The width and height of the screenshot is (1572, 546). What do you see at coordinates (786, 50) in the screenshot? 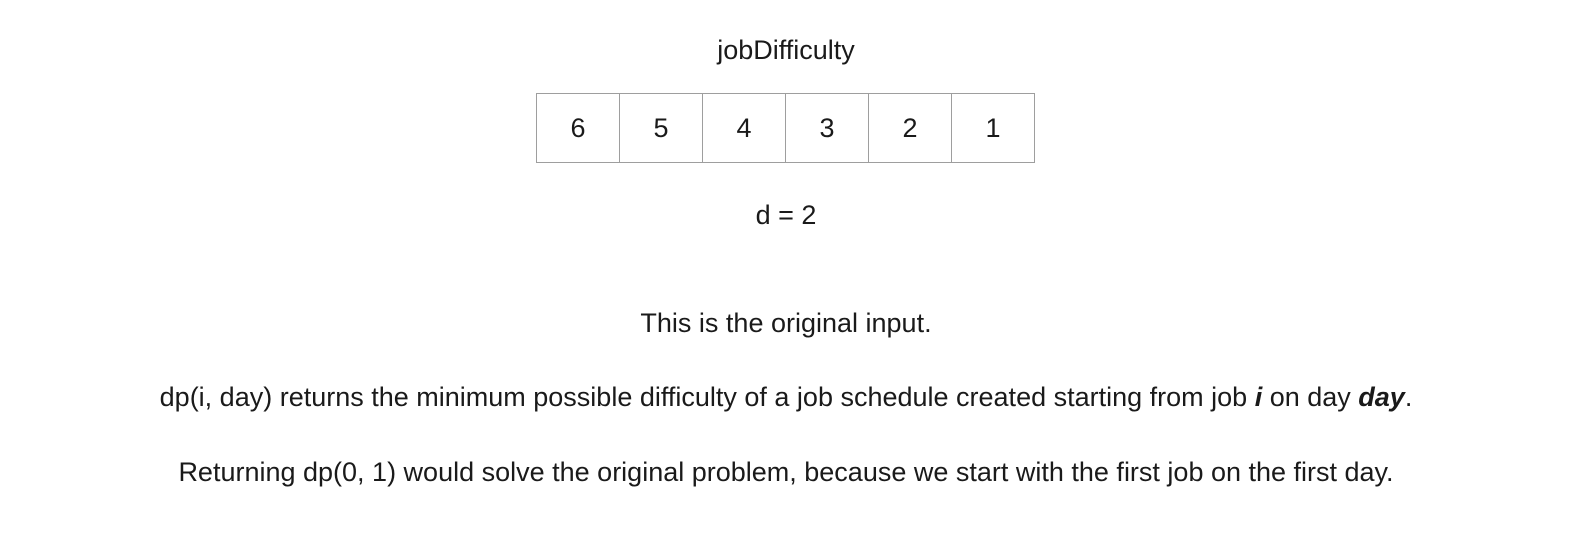
I see `array-title: jobDifficulty` at bounding box center [786, 50].